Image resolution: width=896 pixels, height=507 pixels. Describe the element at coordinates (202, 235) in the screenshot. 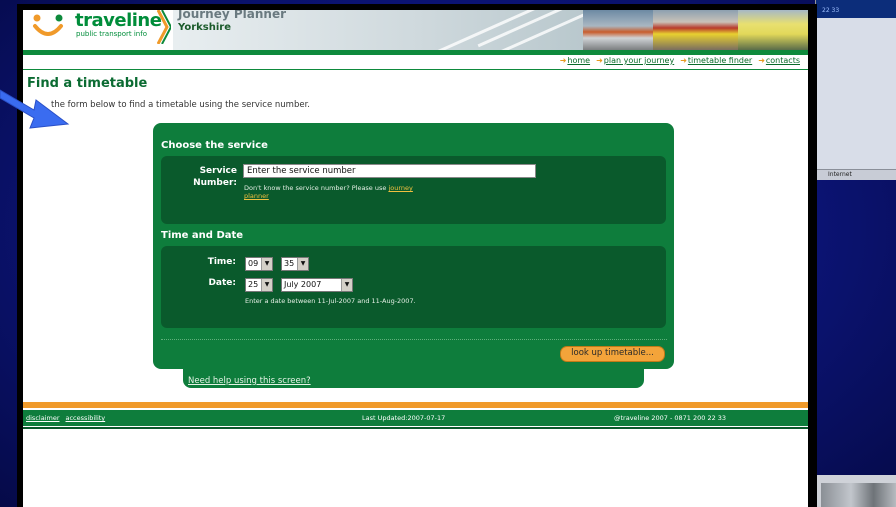

I see `section-title-time: Time and Date` at that location.